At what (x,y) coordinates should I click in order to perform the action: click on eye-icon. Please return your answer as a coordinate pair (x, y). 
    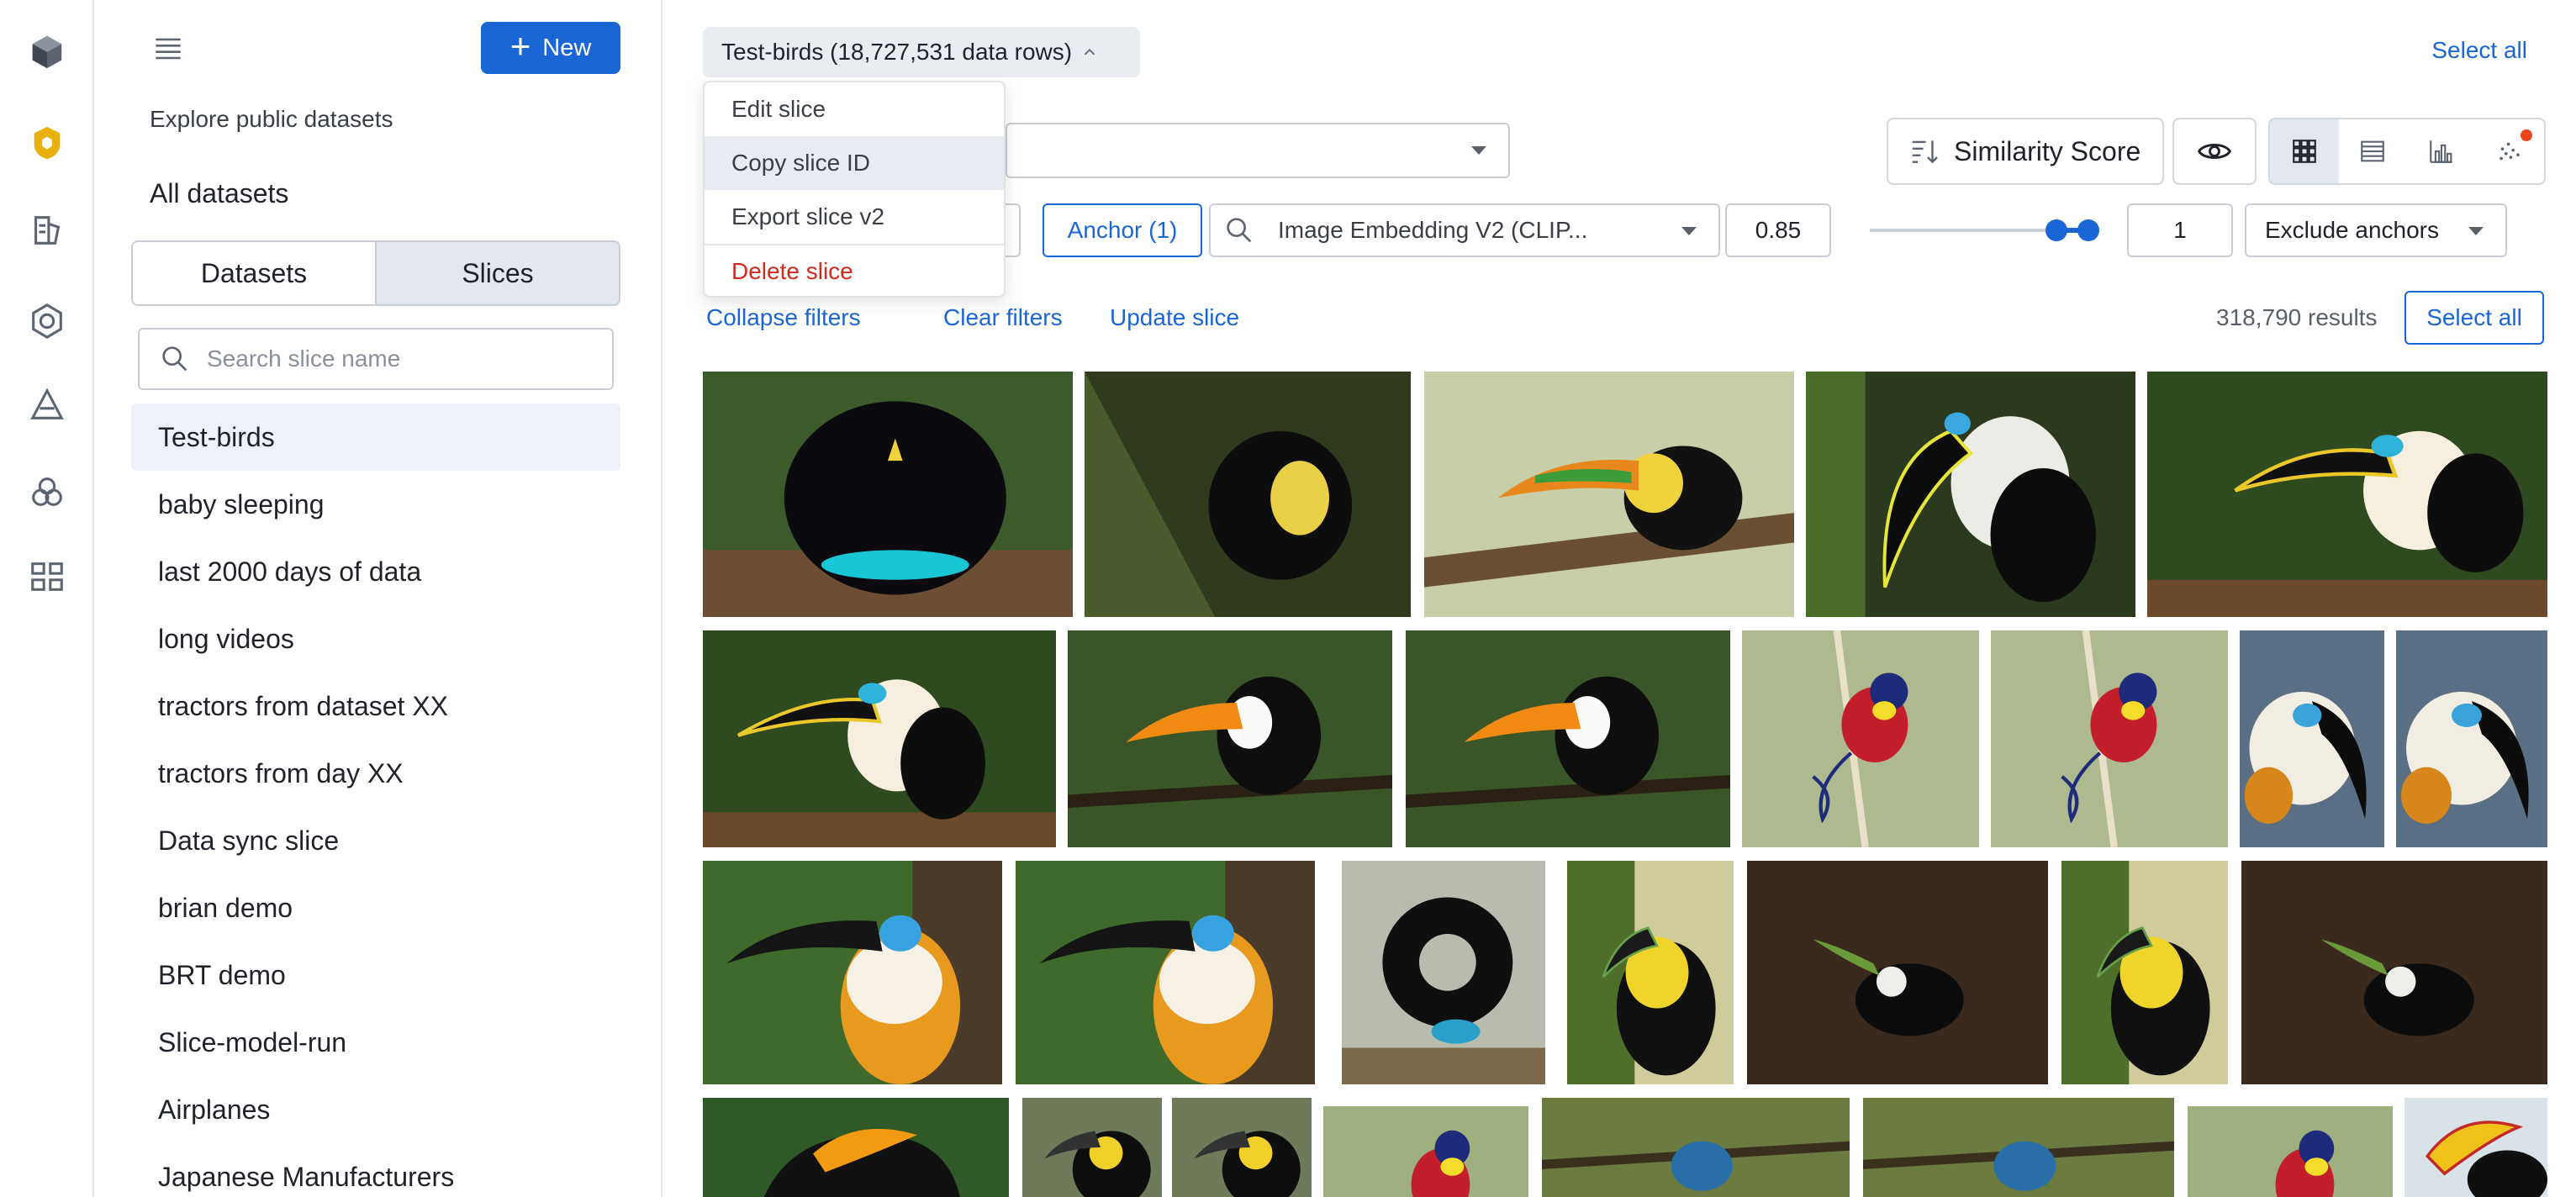
    Looking at the image, I should click on (2214, 151).